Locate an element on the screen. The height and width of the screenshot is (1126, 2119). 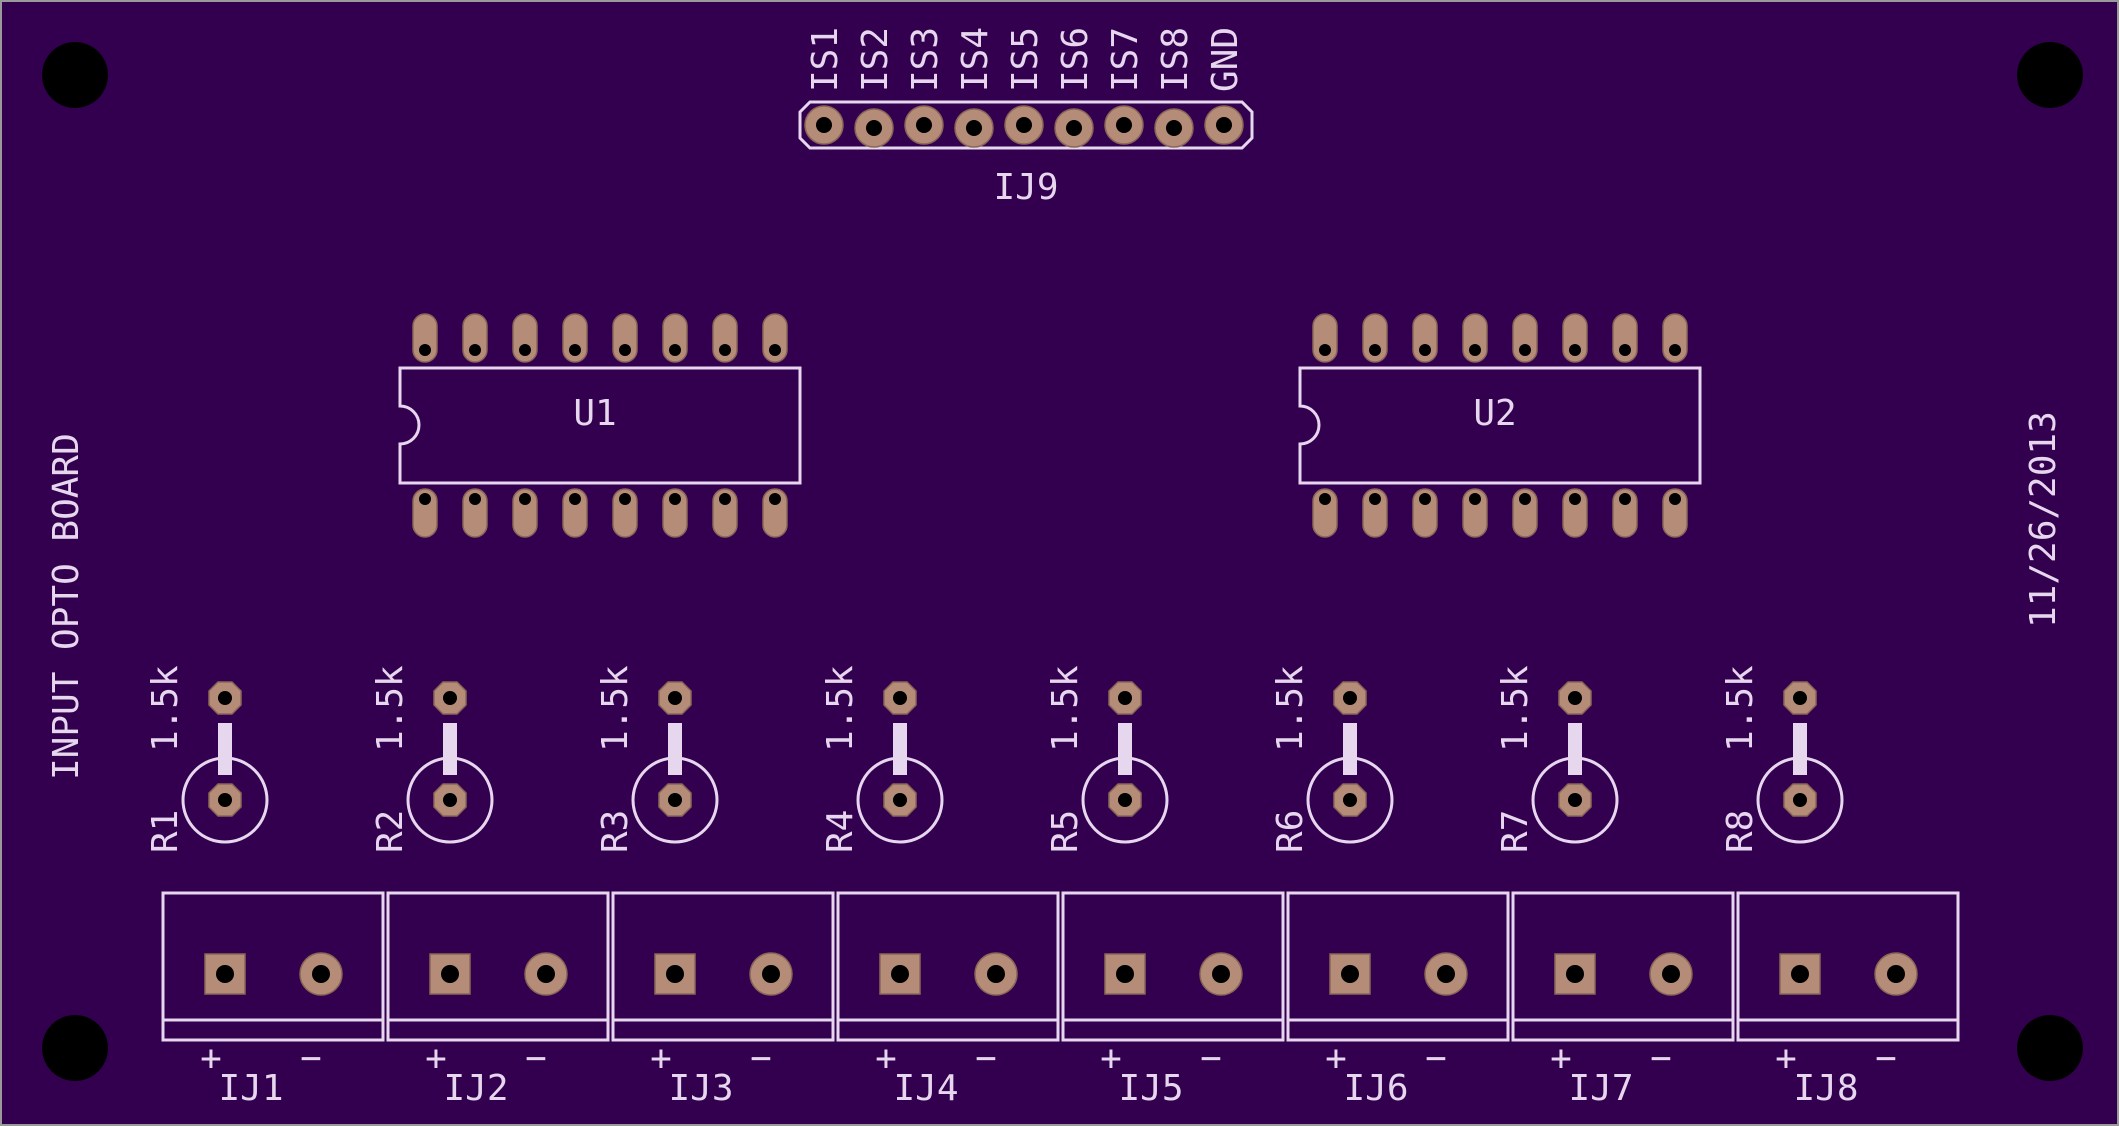
resistor-designator: R8 is located at coordinates (1740, 831).